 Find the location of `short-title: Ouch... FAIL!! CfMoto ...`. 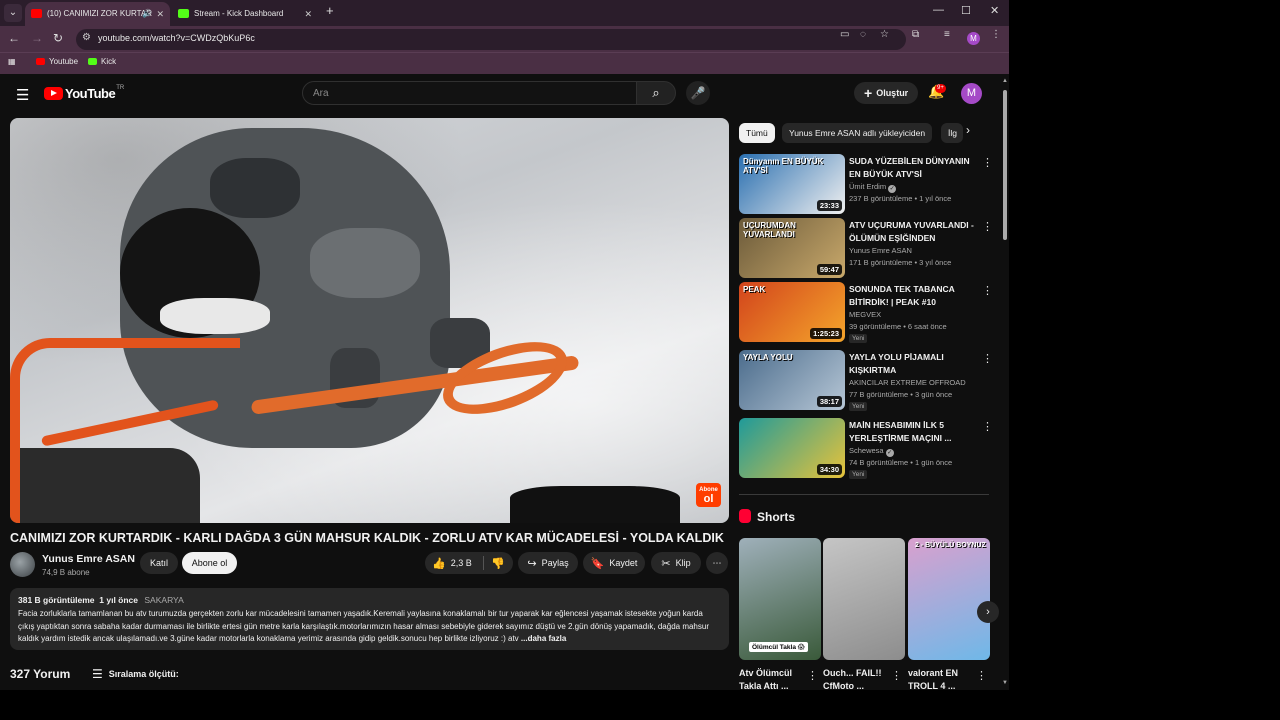

short-title: Ouch... FAIL!! CfMoto ... is located at coordinates (858, 678).